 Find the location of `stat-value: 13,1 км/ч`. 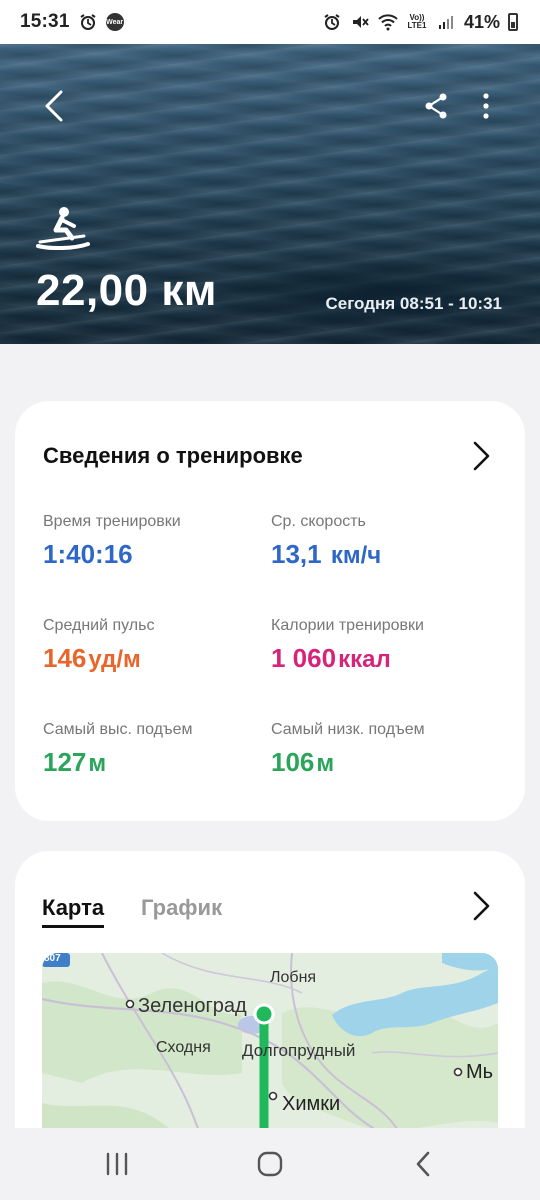

stat-value: 13,1 км/ч is located at coordinates (326, 554).